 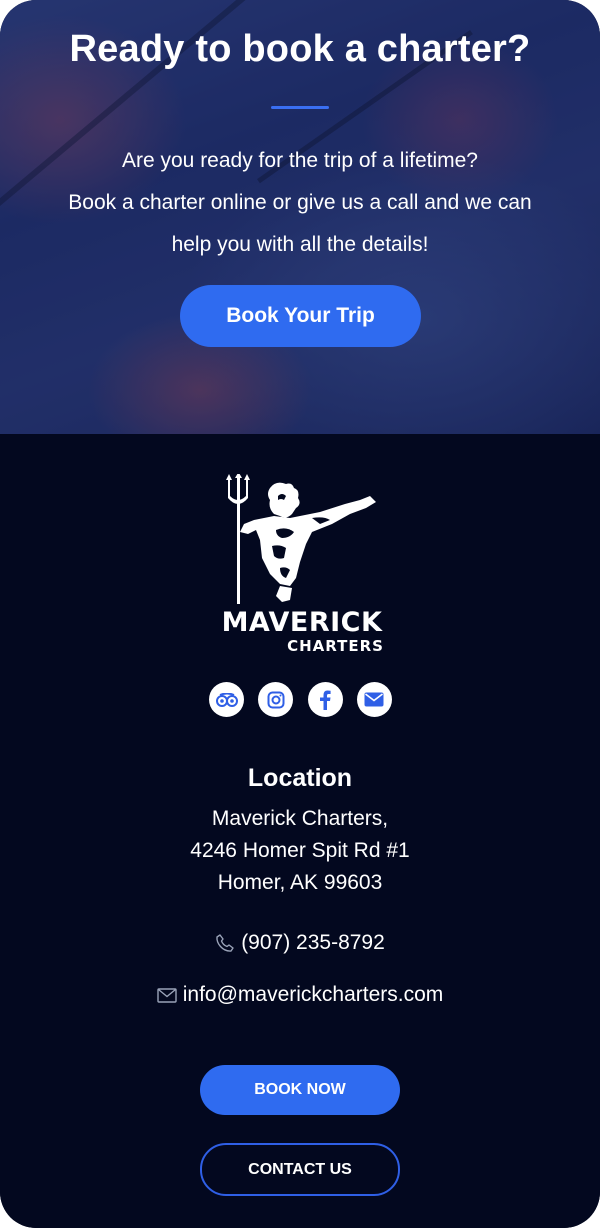 I want to click on contact-us-button: CONTACT US, so click(x=300, y=1169).